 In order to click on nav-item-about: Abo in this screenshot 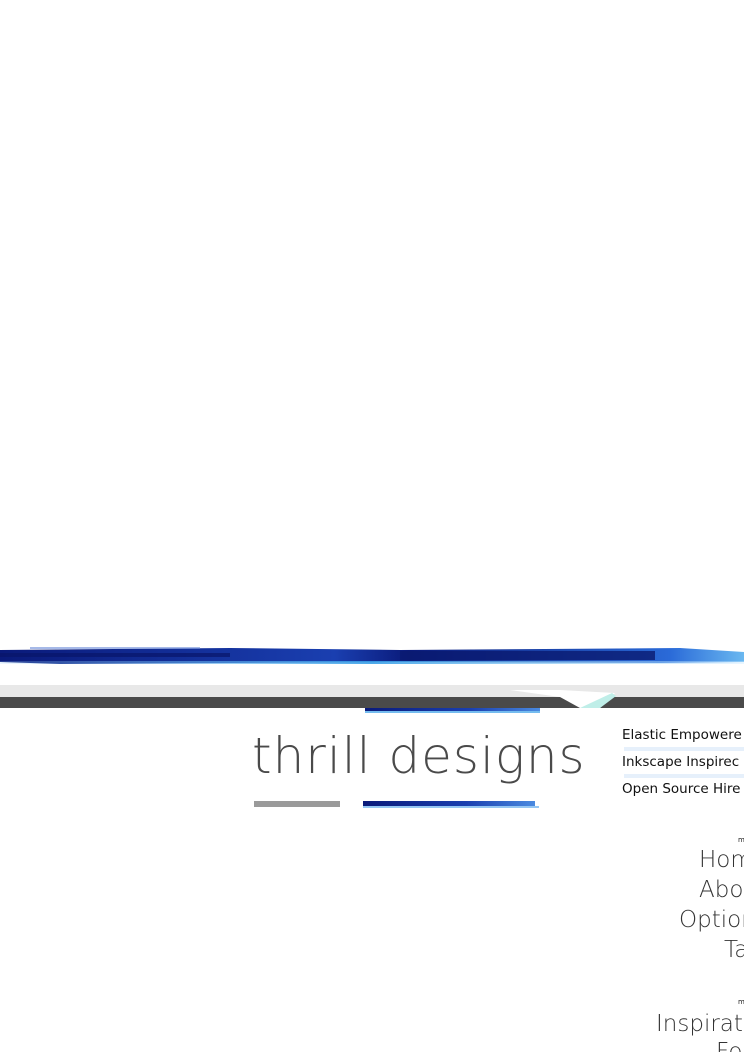, I will do `click(721, 890)`.